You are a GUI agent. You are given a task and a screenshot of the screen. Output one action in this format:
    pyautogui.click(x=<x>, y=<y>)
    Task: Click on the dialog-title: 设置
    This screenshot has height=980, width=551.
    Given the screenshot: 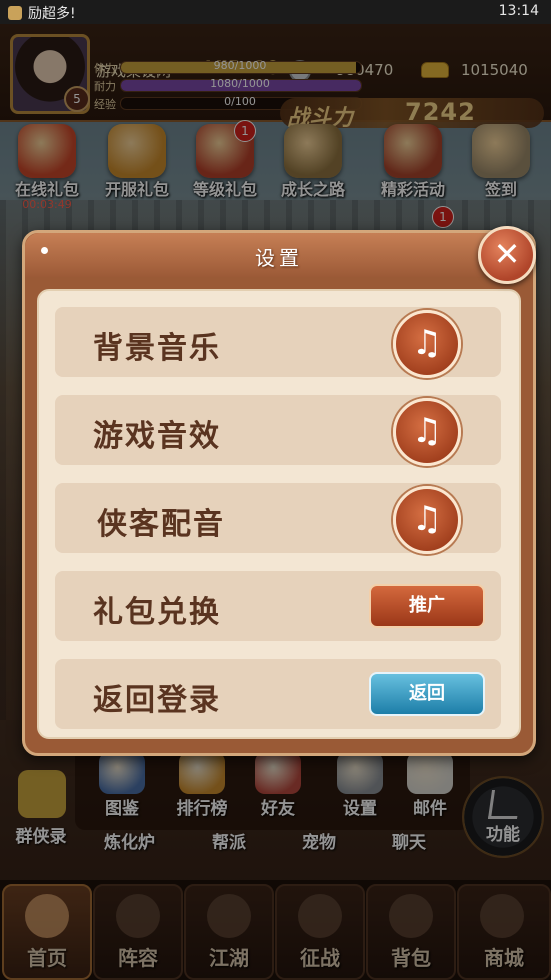 What is the action you would take?
    pyautogui.click(x=279, y=258)
    